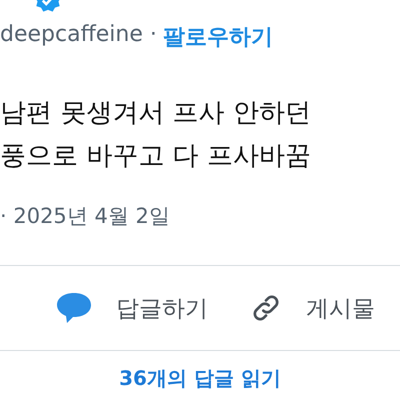 The width and height of the screenshot is (400, 400). What do you see at coordinates (78, 35) in the screenshot?
I see `user-handle: deepcaffeine ·` at bounding box center [78, 35].